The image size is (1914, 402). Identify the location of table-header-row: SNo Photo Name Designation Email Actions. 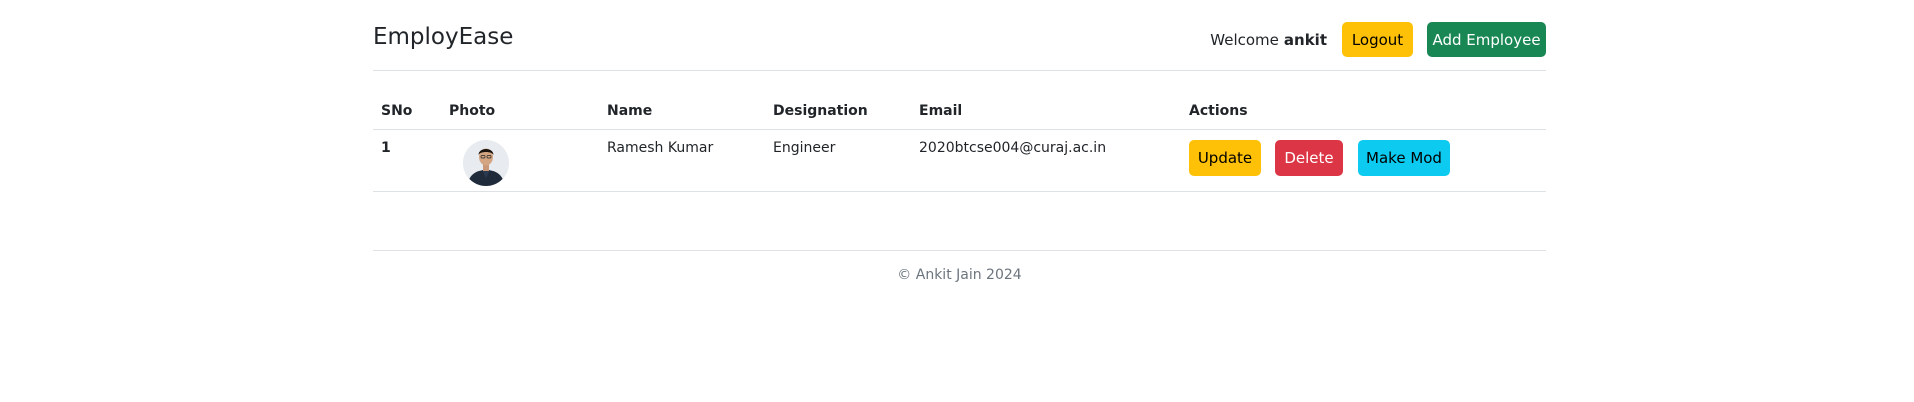
(959, 111).